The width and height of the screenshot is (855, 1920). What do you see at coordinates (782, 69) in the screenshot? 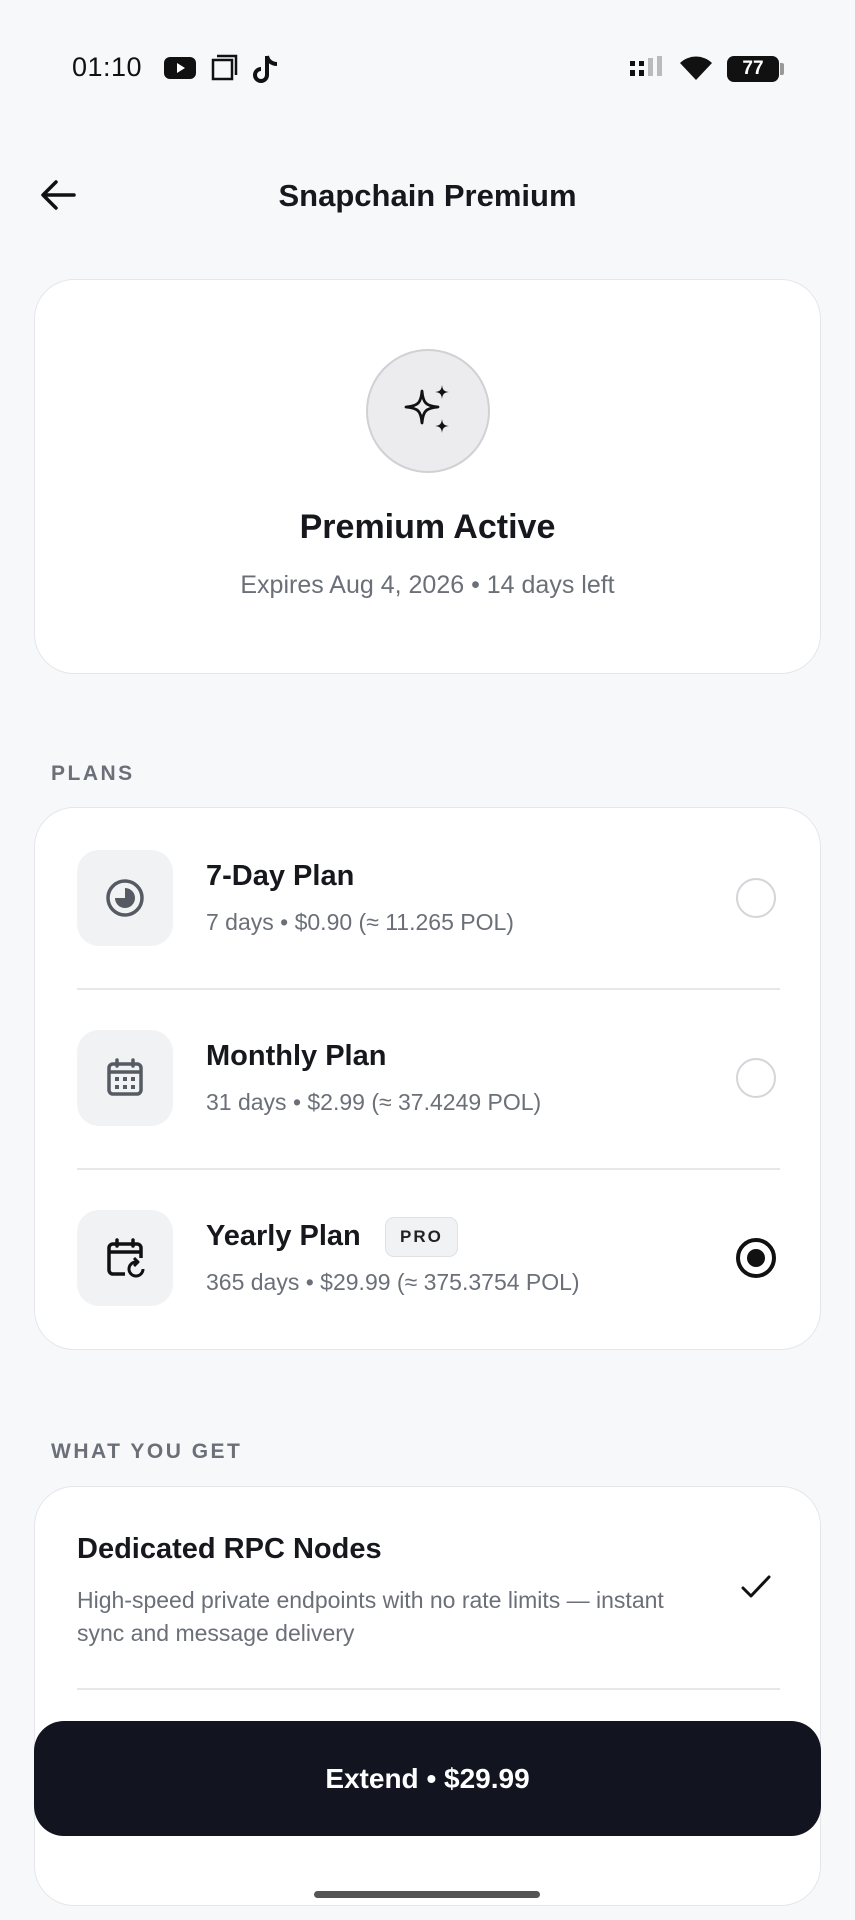
I see `battery-cap` at bounding box center [782, 69].